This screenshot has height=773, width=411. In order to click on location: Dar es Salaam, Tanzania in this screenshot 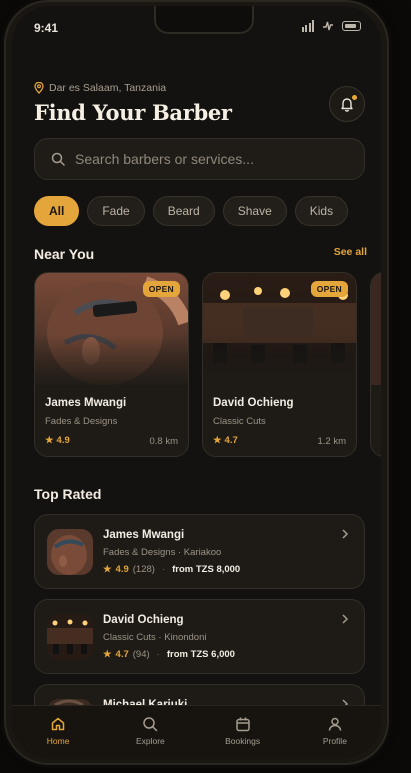, I will do `click(100, 88)`.